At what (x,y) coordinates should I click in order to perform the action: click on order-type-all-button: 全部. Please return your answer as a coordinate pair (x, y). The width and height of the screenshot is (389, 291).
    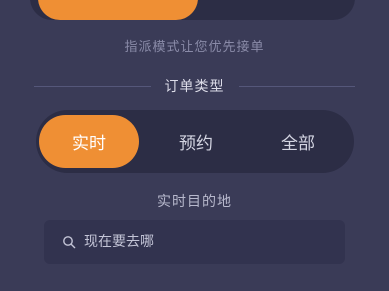
    Looking at the image, I should click on (298, 141).